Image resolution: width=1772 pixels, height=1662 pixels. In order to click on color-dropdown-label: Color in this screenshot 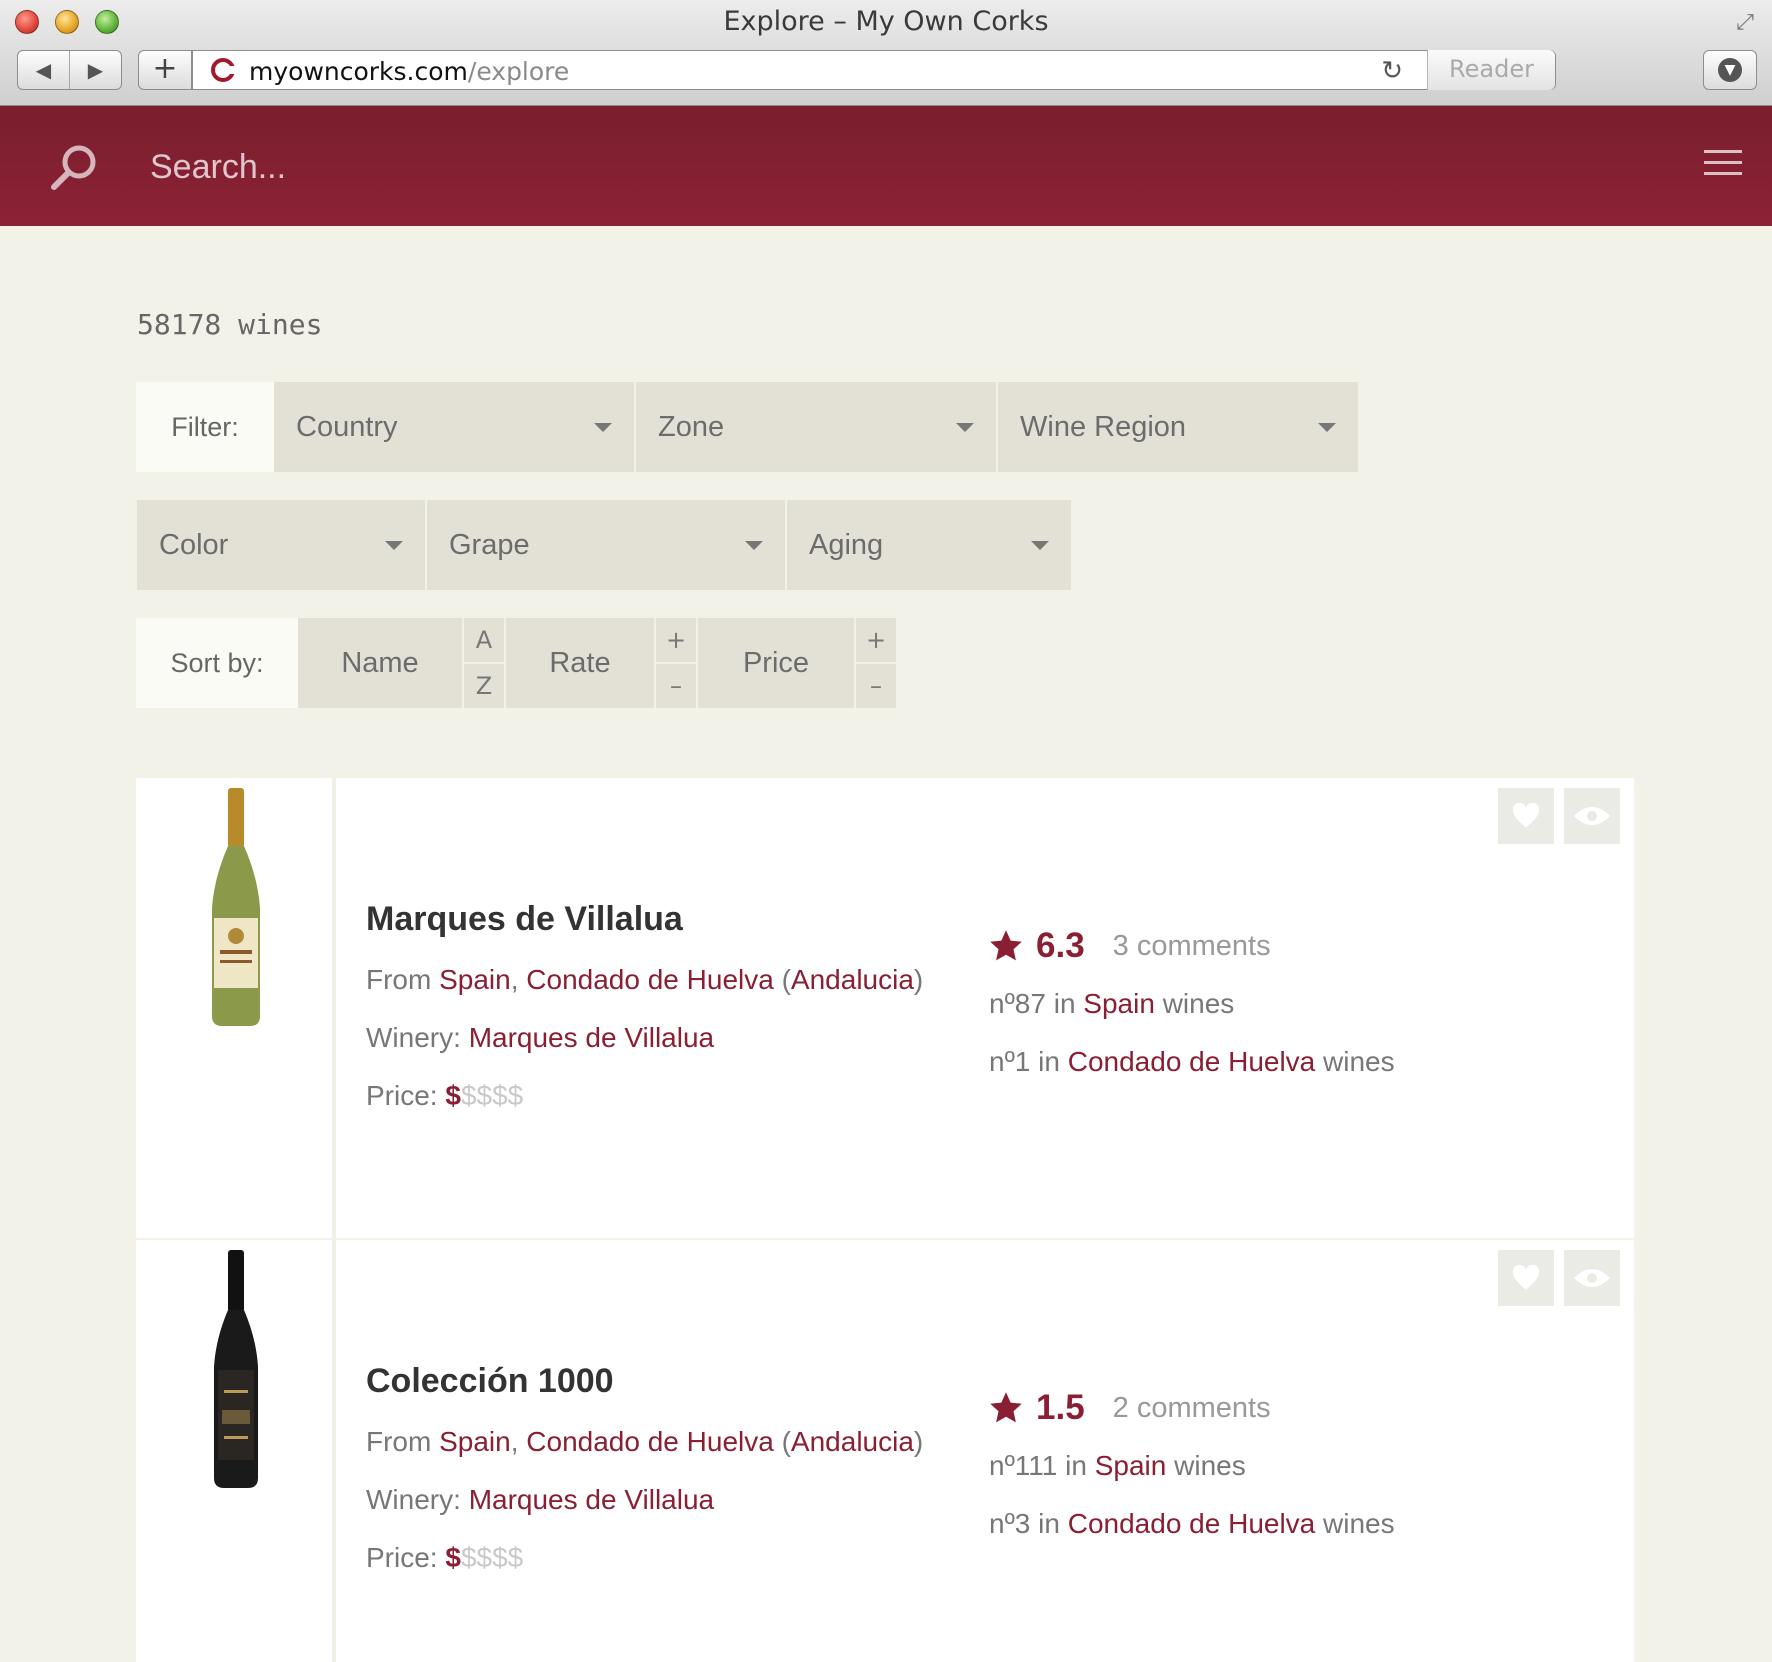, I will do `click(194, 544)`.